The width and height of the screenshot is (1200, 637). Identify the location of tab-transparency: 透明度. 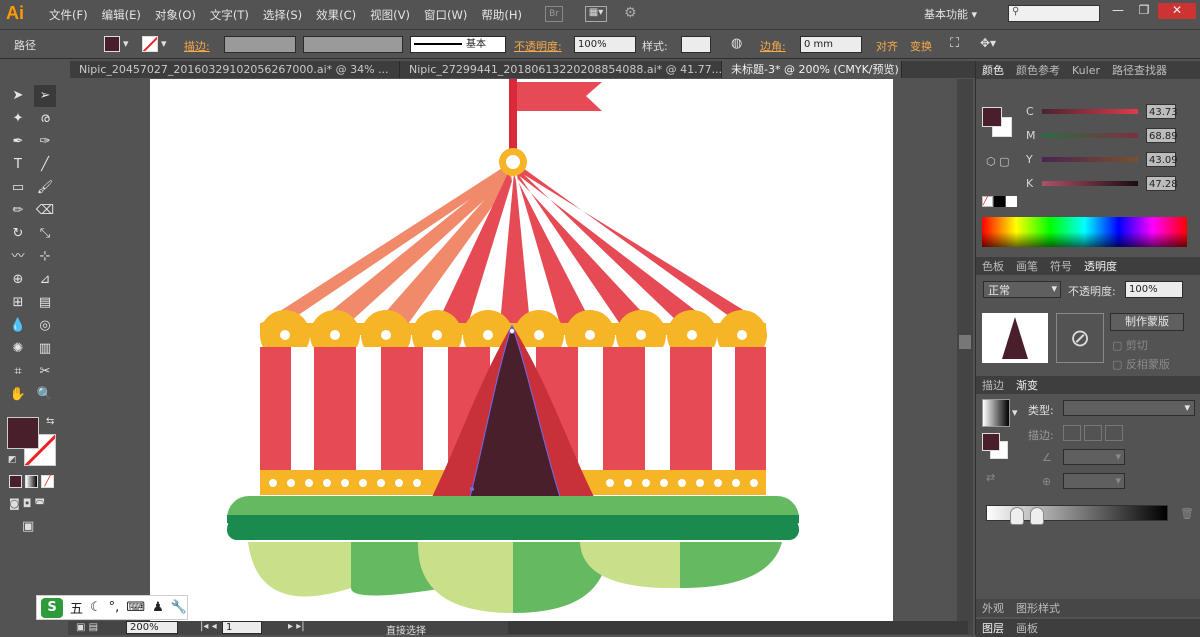
(1100, 266).